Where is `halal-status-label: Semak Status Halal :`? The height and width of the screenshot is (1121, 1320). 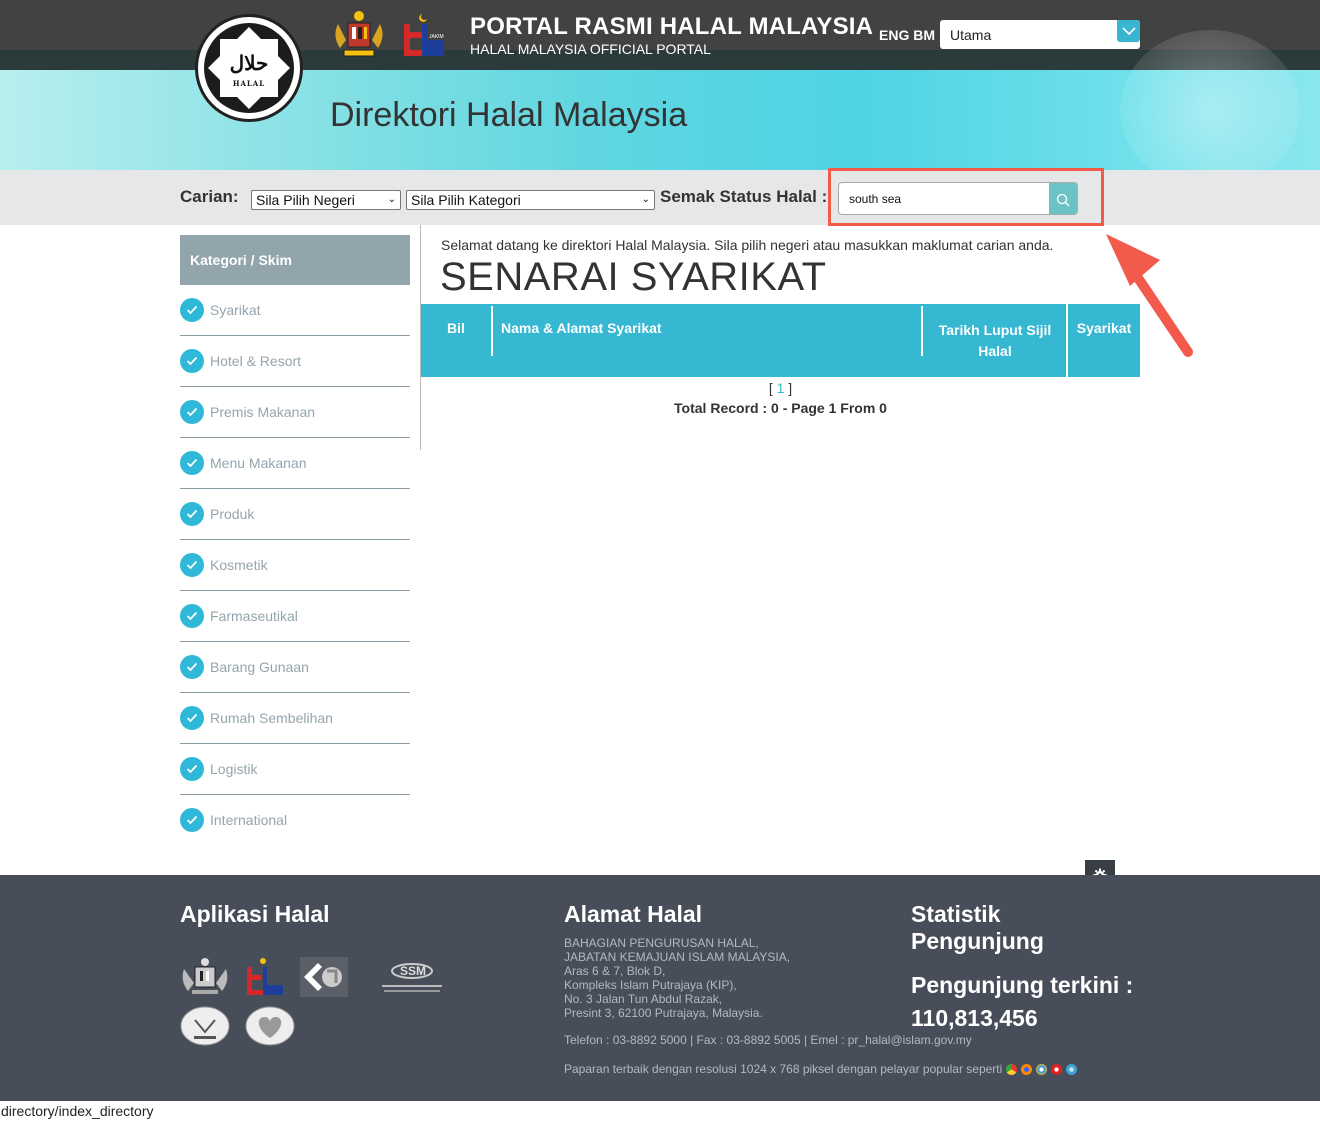
halal-status-label: Semak Status Halal : is located at coordinates (744, 196).